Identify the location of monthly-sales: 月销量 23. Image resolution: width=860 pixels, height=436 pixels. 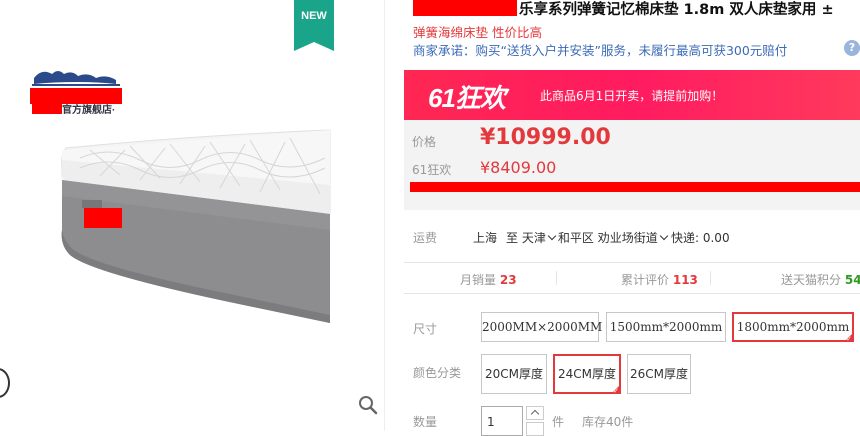
(488, 279).